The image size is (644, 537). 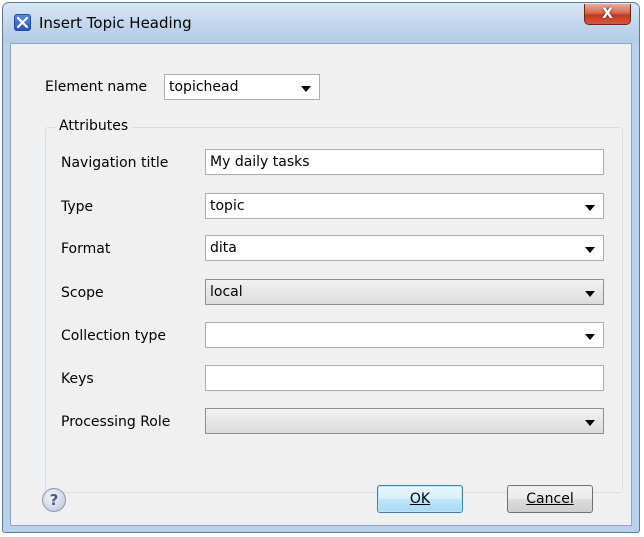 I want to click on ok-button: OK, so click(x=420, y=499).